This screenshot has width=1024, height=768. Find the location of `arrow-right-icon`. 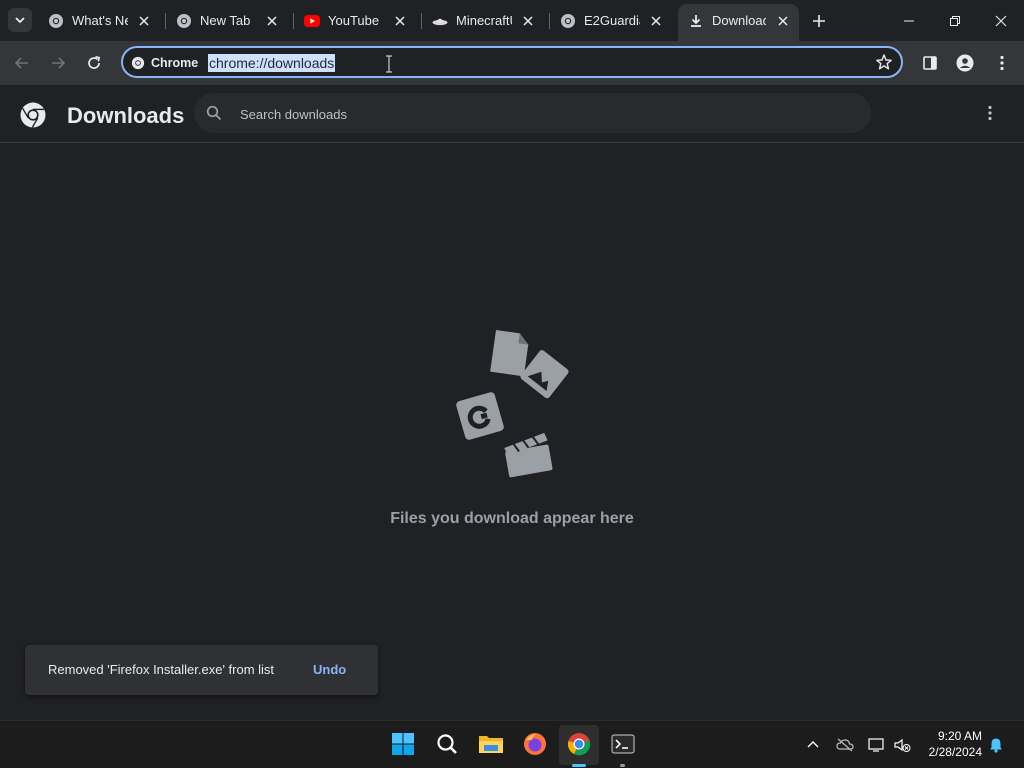

arrow-right-icon is located at coordinates (59, 63).